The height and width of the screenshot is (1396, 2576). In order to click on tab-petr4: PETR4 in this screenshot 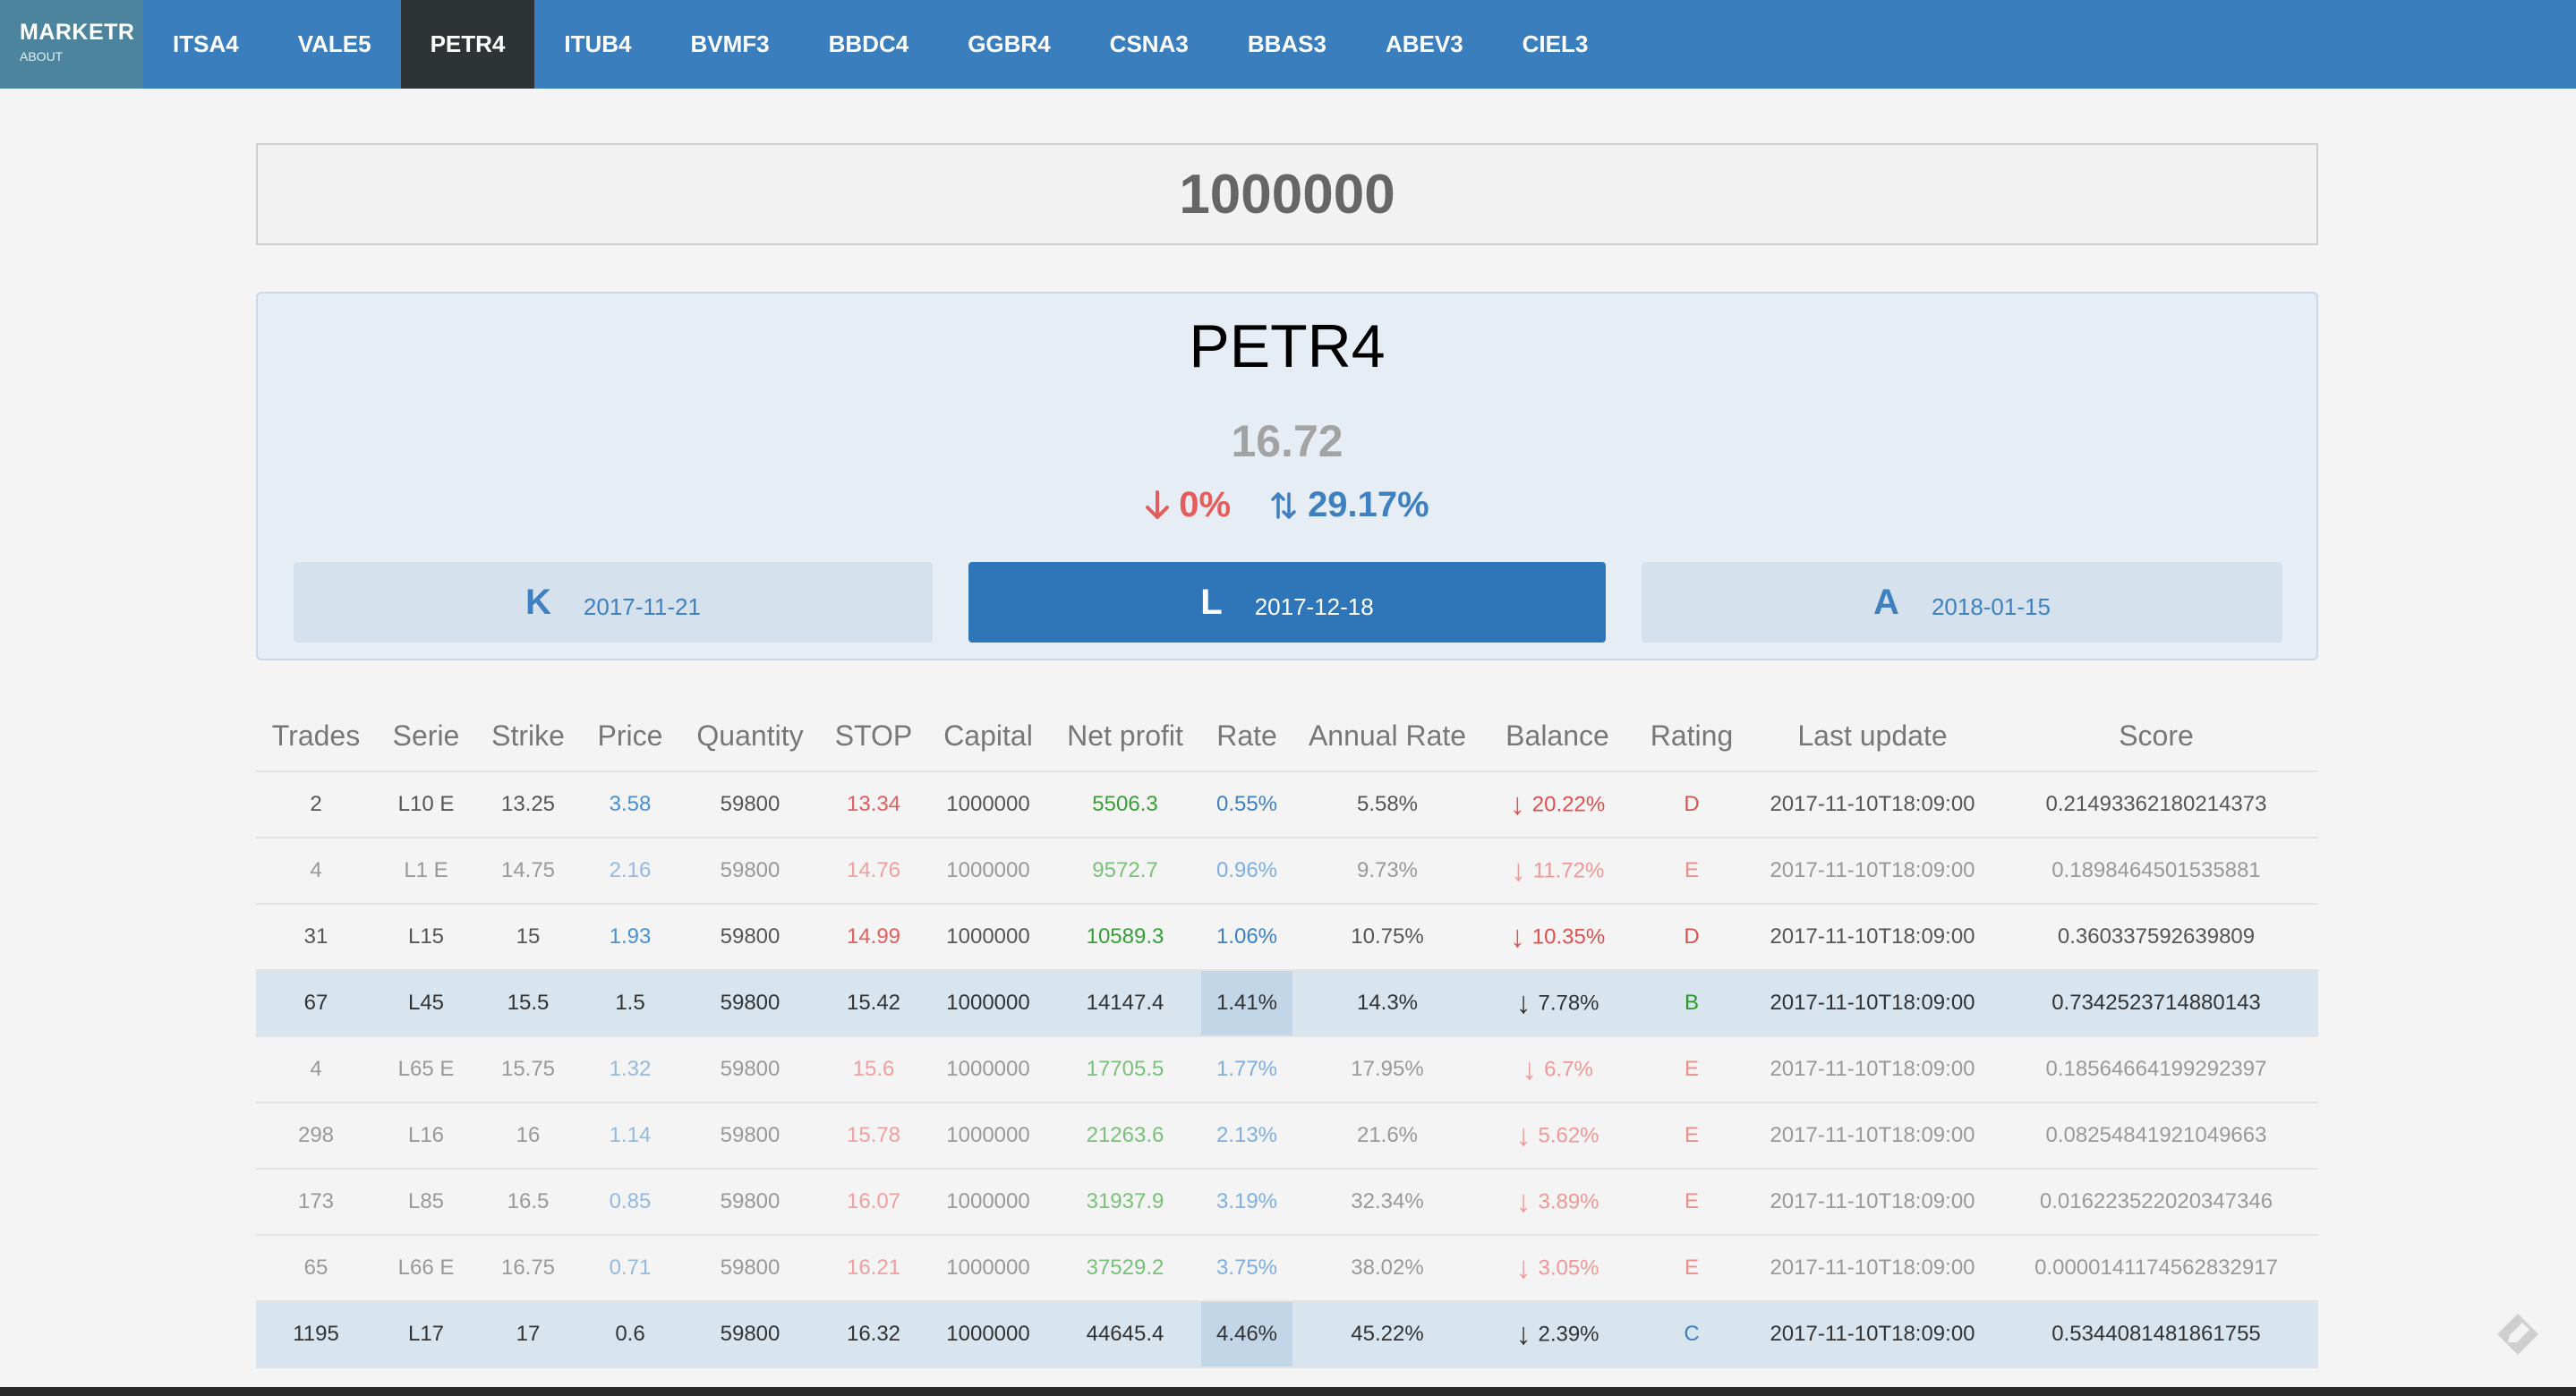, I will do `click(467, 44)`.